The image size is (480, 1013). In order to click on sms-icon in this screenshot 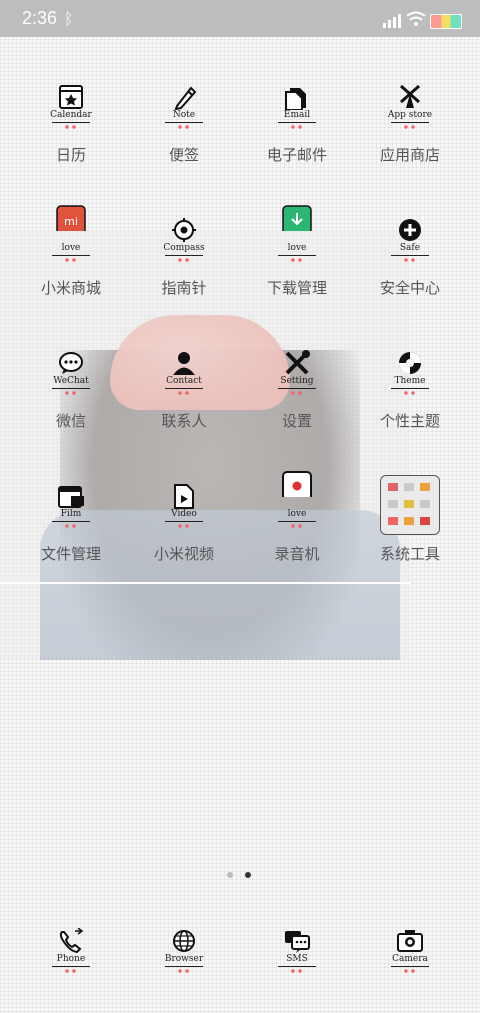, I will do `click(297, 942)`.